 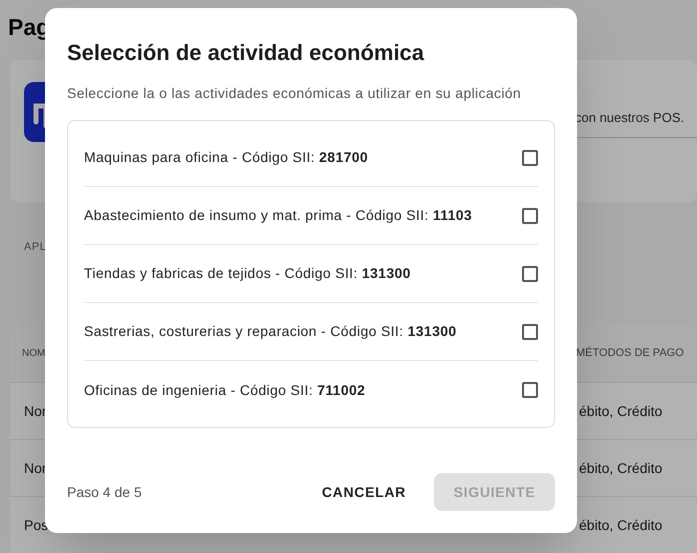 I want to click on section-label: APL, so click(x=35, y=246).